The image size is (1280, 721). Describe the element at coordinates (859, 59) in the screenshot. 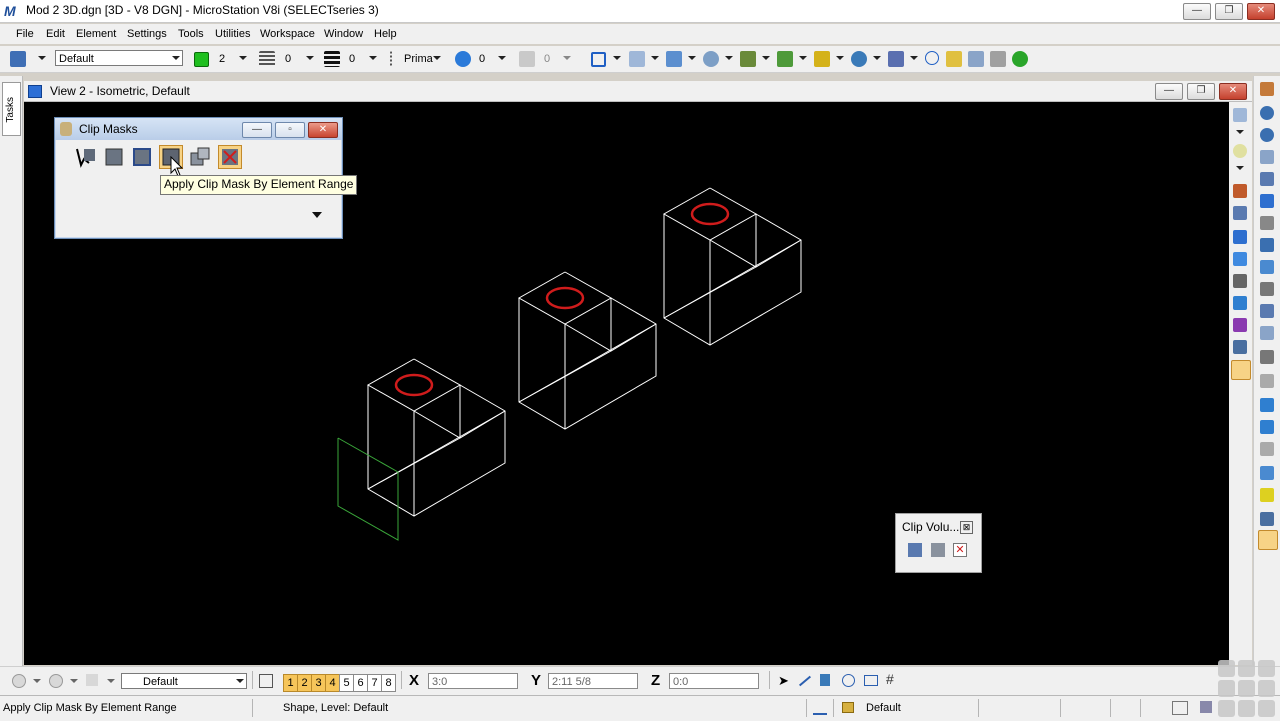

I see `snaps-icon` at that location.